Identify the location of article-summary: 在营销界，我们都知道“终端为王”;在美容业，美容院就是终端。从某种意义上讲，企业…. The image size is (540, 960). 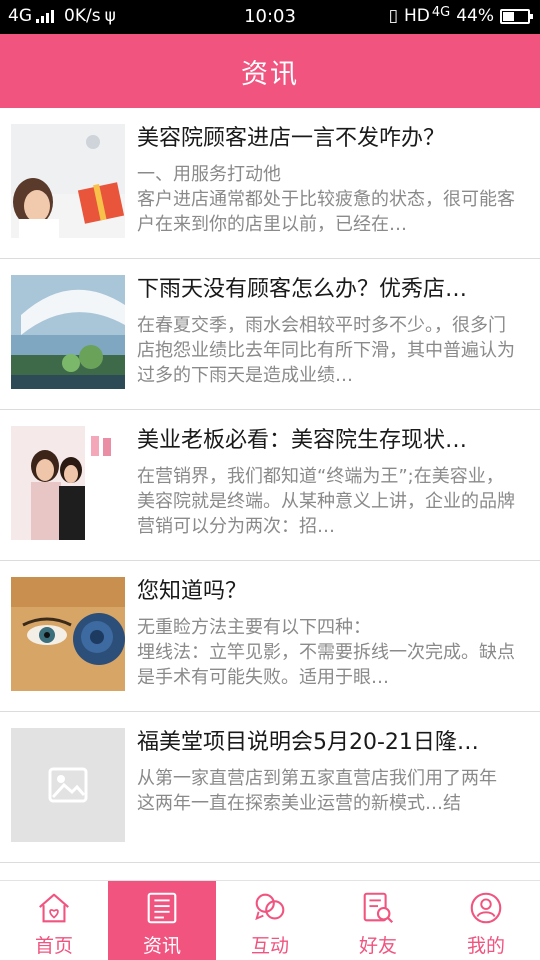
(326, 501).